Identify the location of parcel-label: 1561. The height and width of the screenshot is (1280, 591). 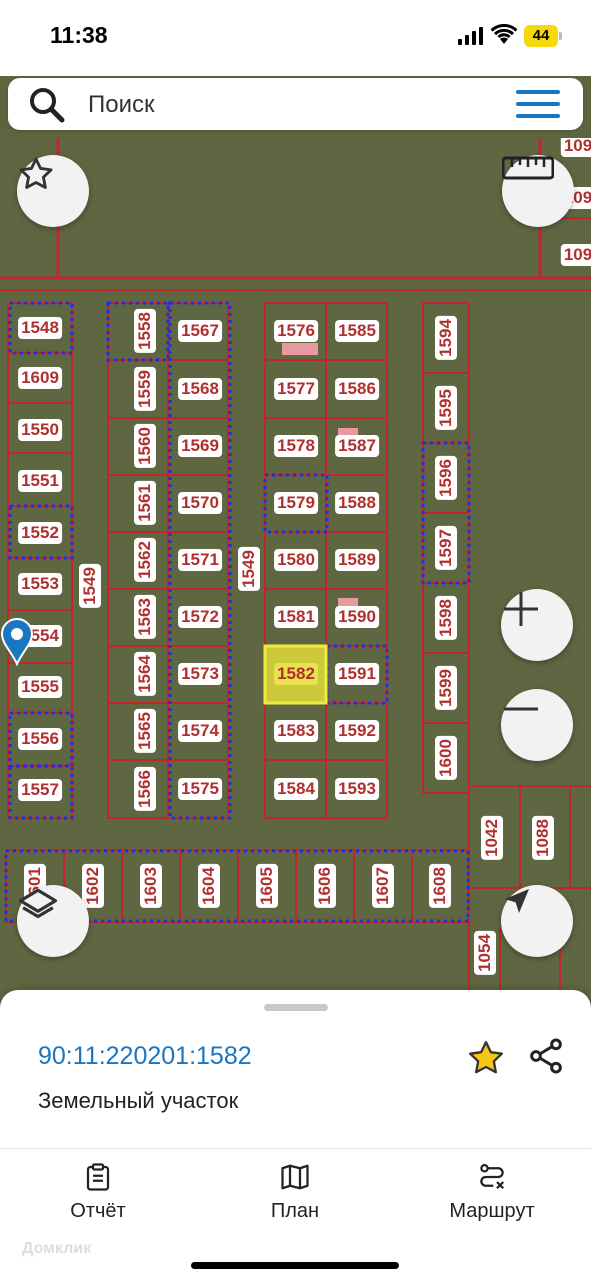
(145, 503).